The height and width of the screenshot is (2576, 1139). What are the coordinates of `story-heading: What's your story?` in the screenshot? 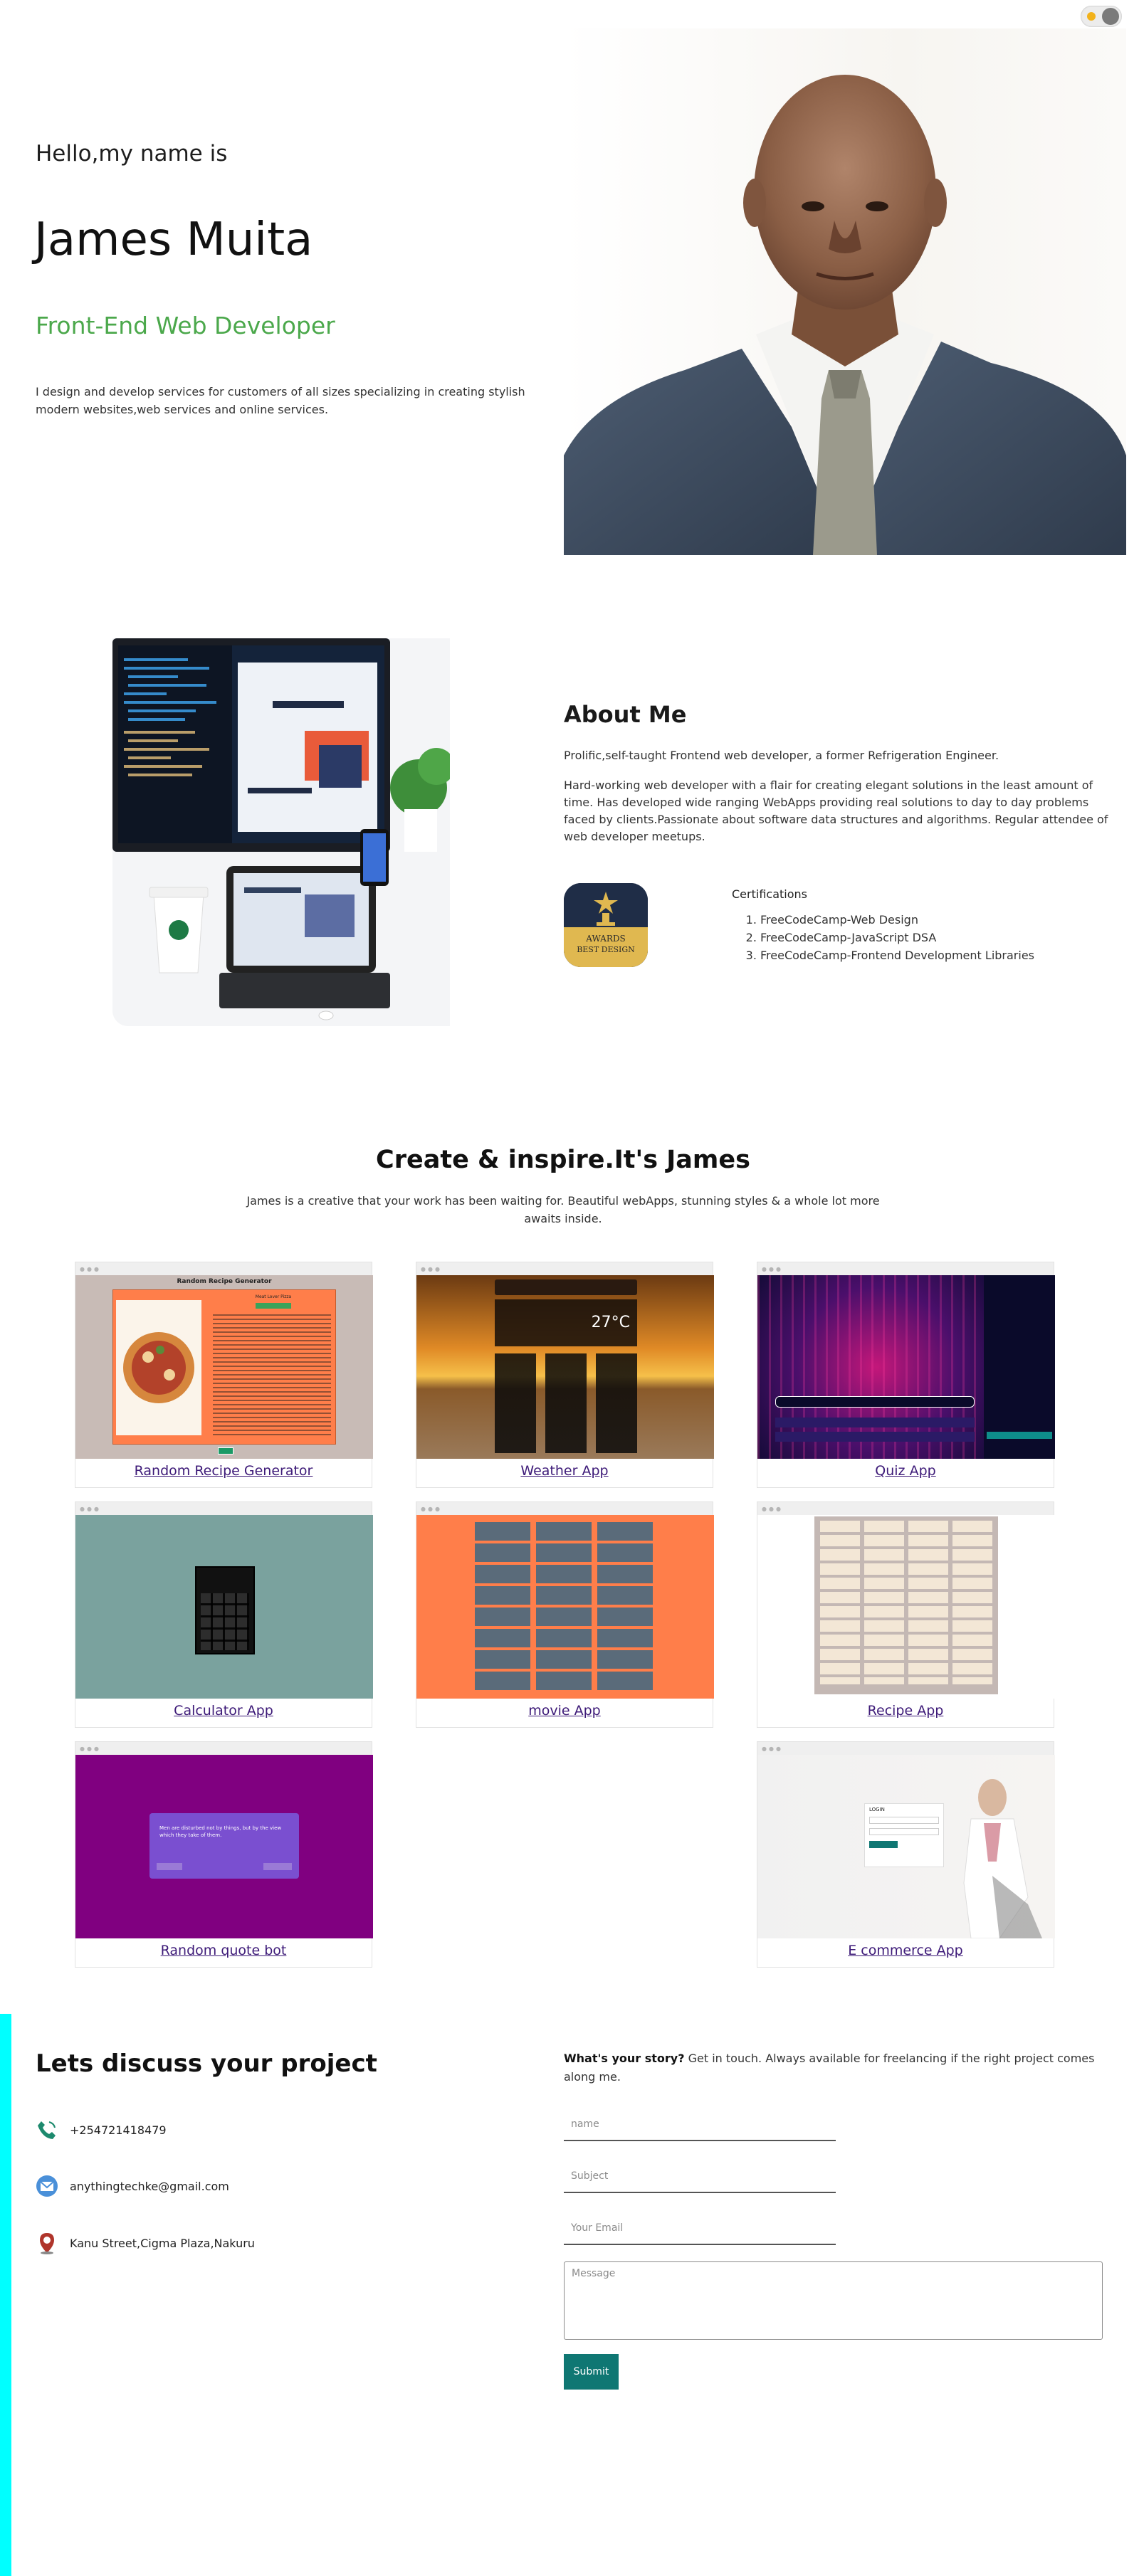 It's located at (624, 2058).